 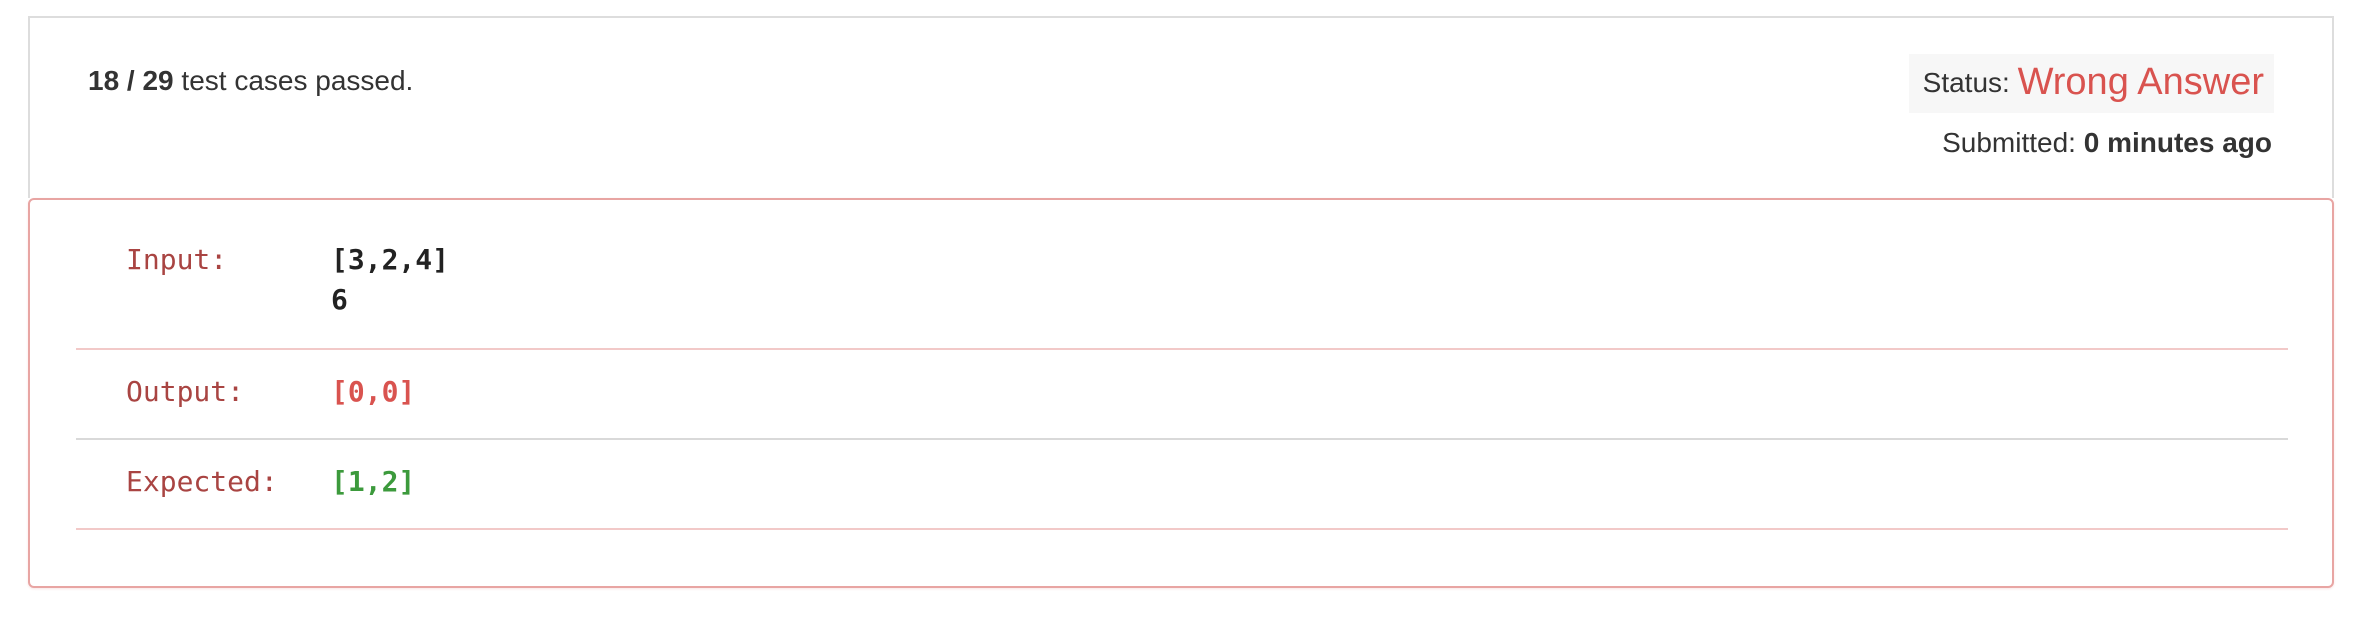 What do you see at coordinates (2140, 82) in the screenshot?
I see `status-value: Wrong Answer` at bounding box center [2140, 82].